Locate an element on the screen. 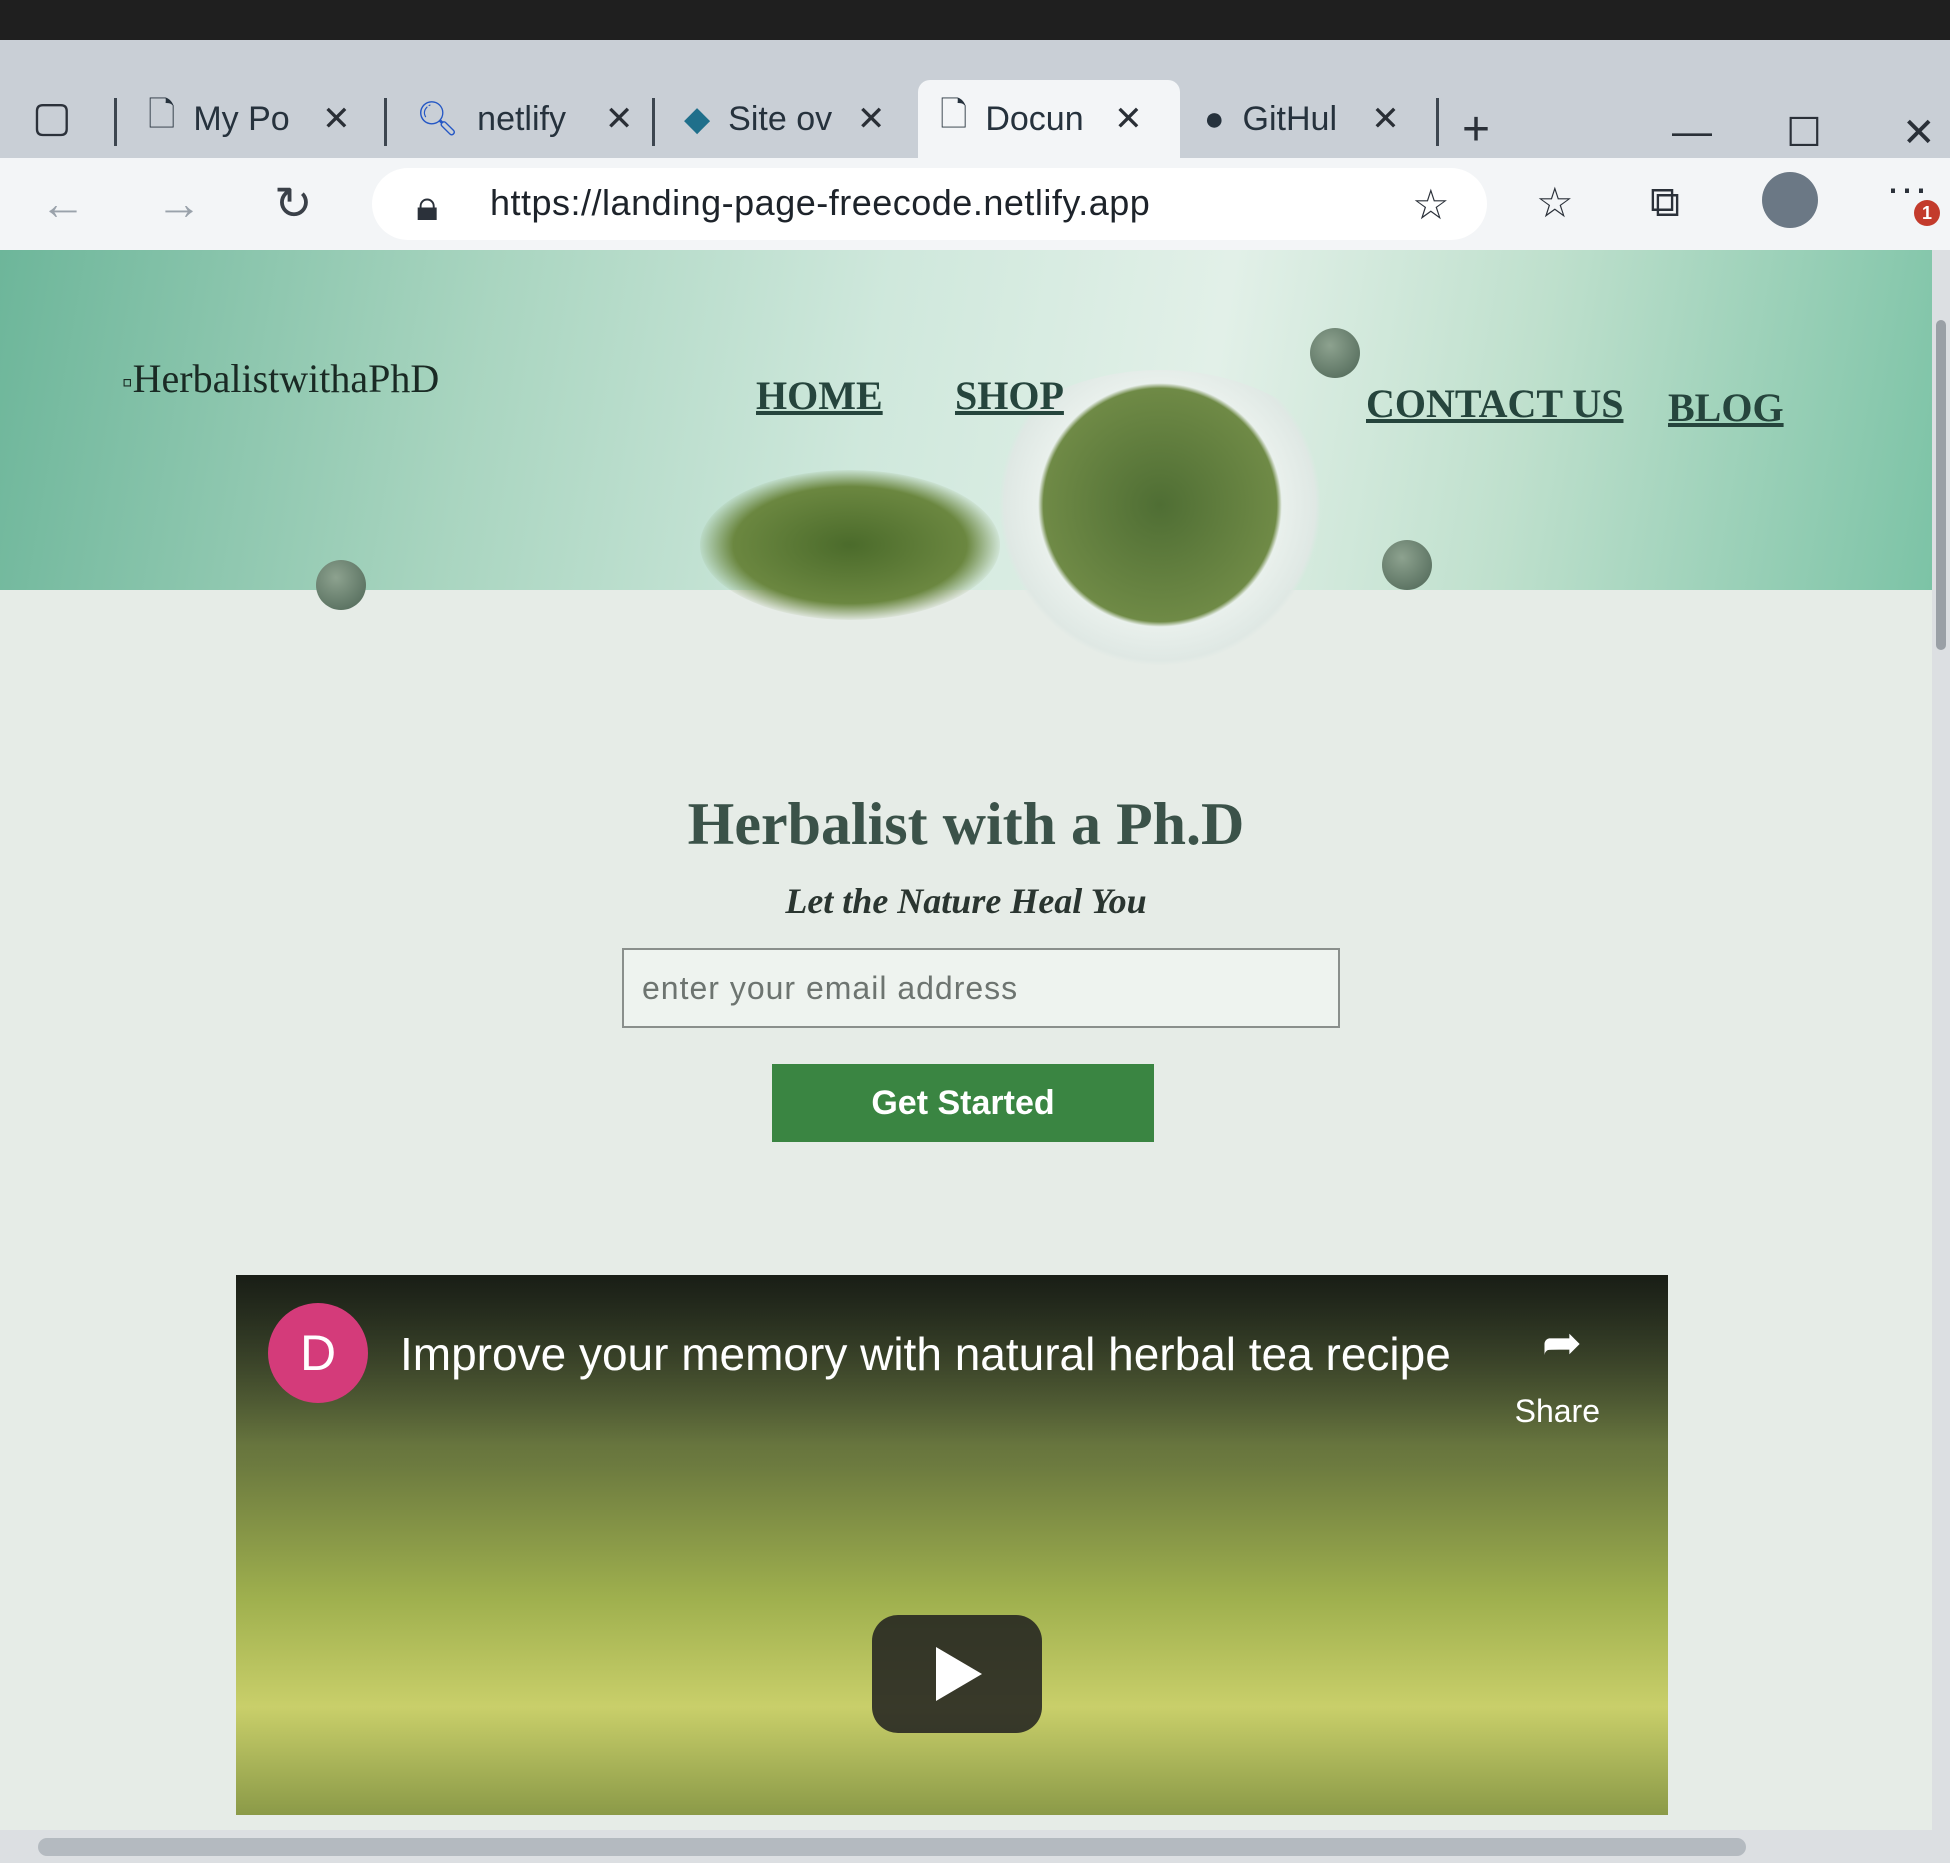  vertical-scroll-thumb is located at coordinates (1941, 485).